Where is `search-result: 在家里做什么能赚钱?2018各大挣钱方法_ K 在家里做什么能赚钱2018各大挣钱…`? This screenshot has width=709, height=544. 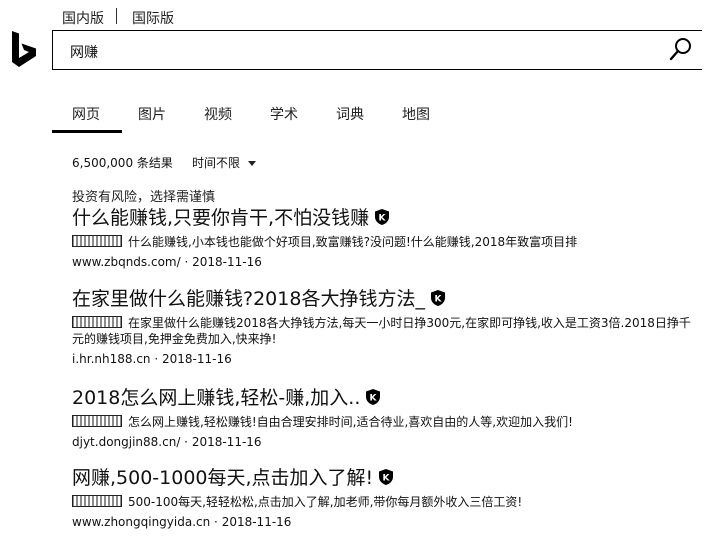 search-result: 在家里做什么能赚钱?2018各大挣钱方法_ K 在家里做什么能赚钱2018各大挣钱… is located at coordinates (382, 327).